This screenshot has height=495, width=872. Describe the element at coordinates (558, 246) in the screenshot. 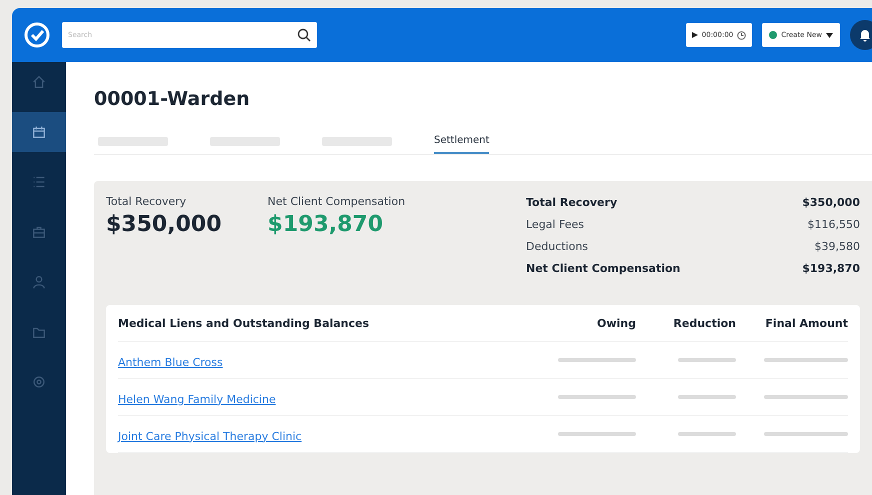

I see `breakdown-label: Deductions` at that location.